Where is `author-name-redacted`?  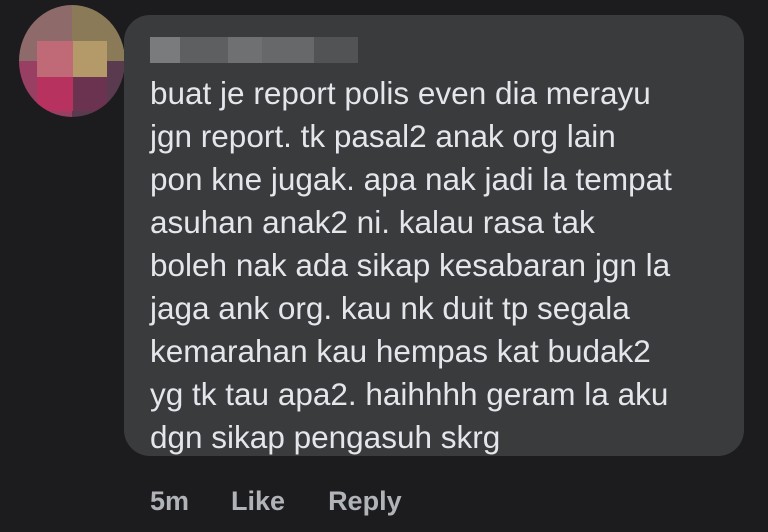
author-name-redacted is located at coordinates (254, 50).